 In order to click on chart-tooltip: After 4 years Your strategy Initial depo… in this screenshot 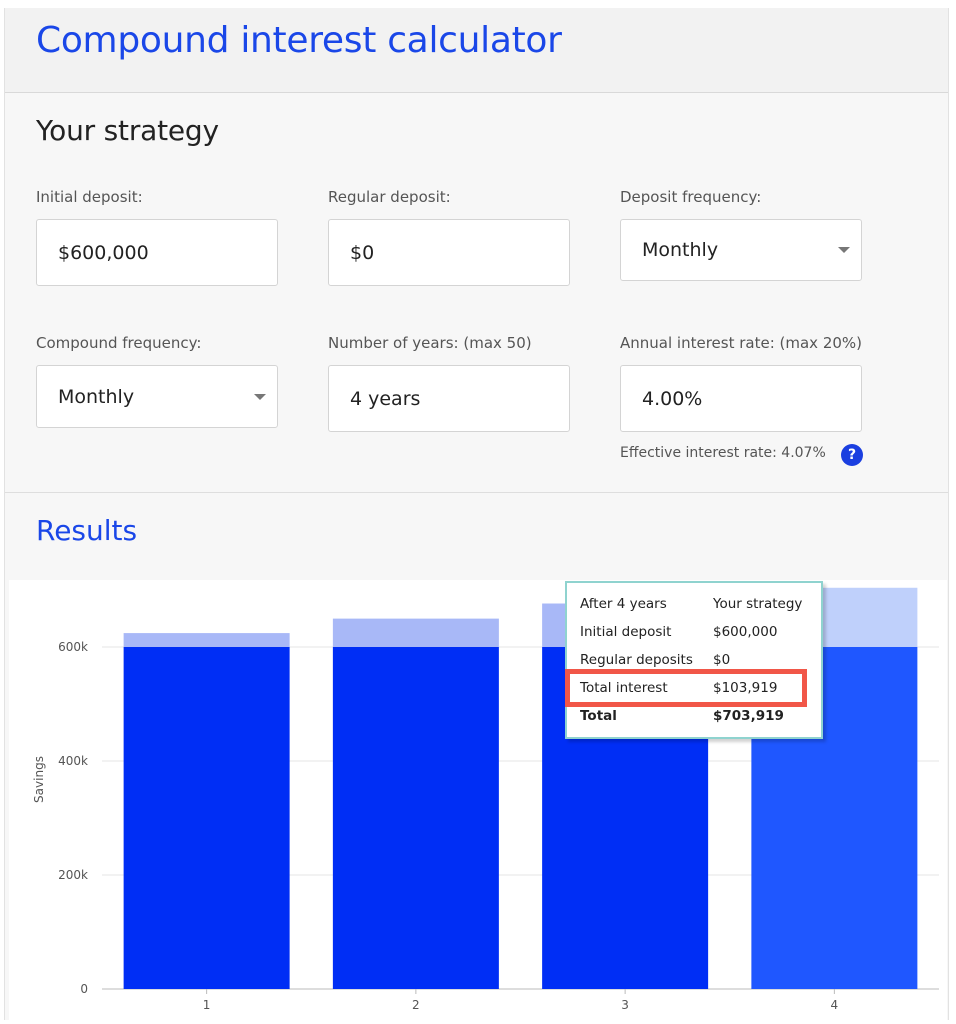, I will do `click(694, 660)`.